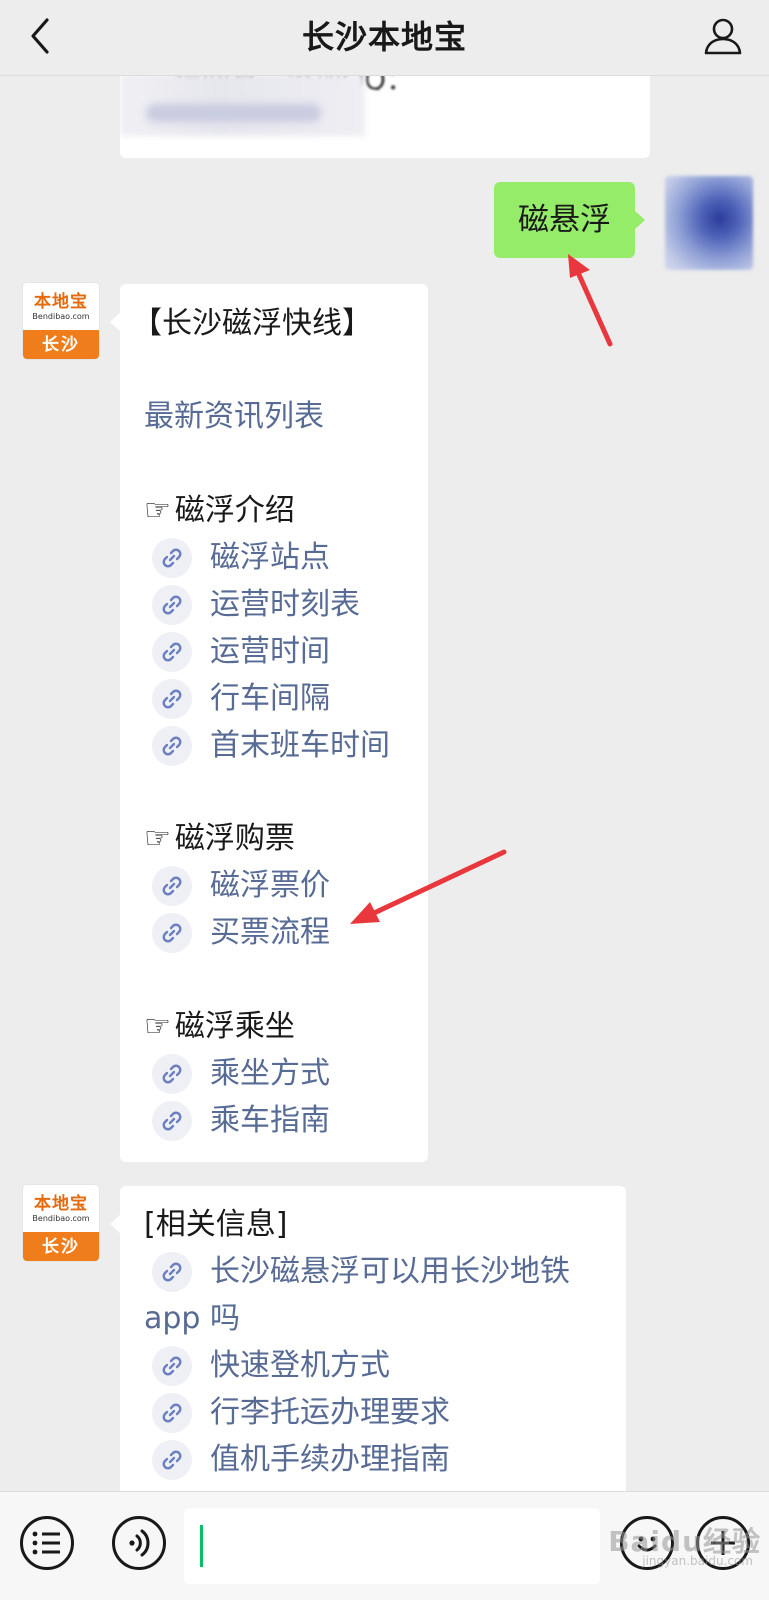  I want to click on annotation-arrow-left, so click(428, 886).